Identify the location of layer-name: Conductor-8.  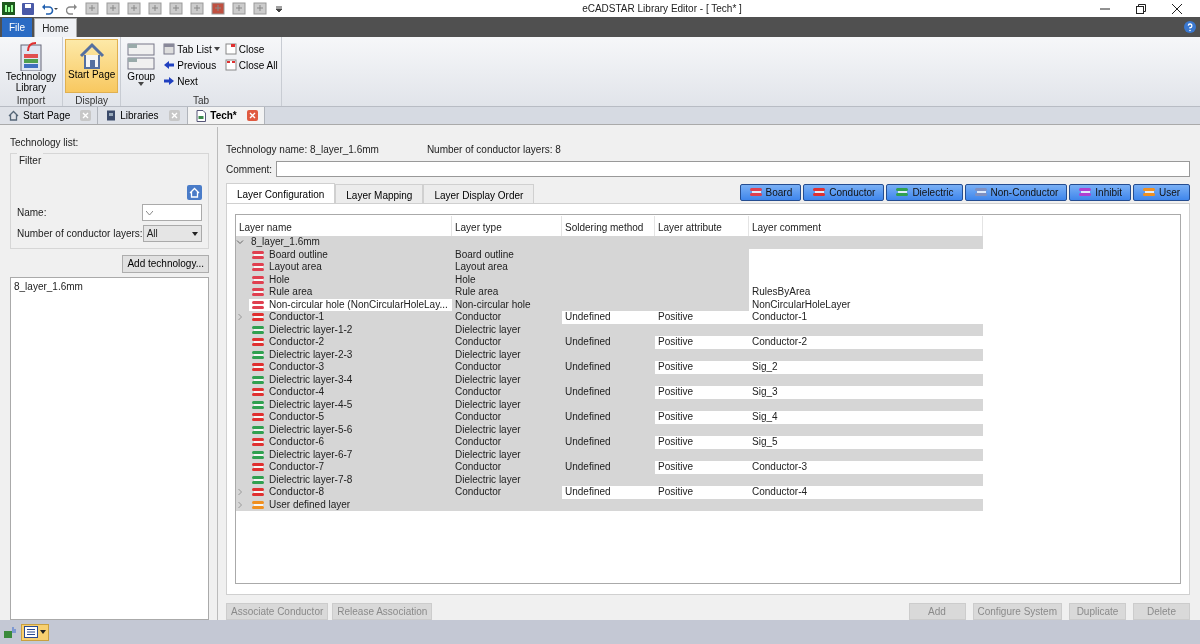
(297, 492).